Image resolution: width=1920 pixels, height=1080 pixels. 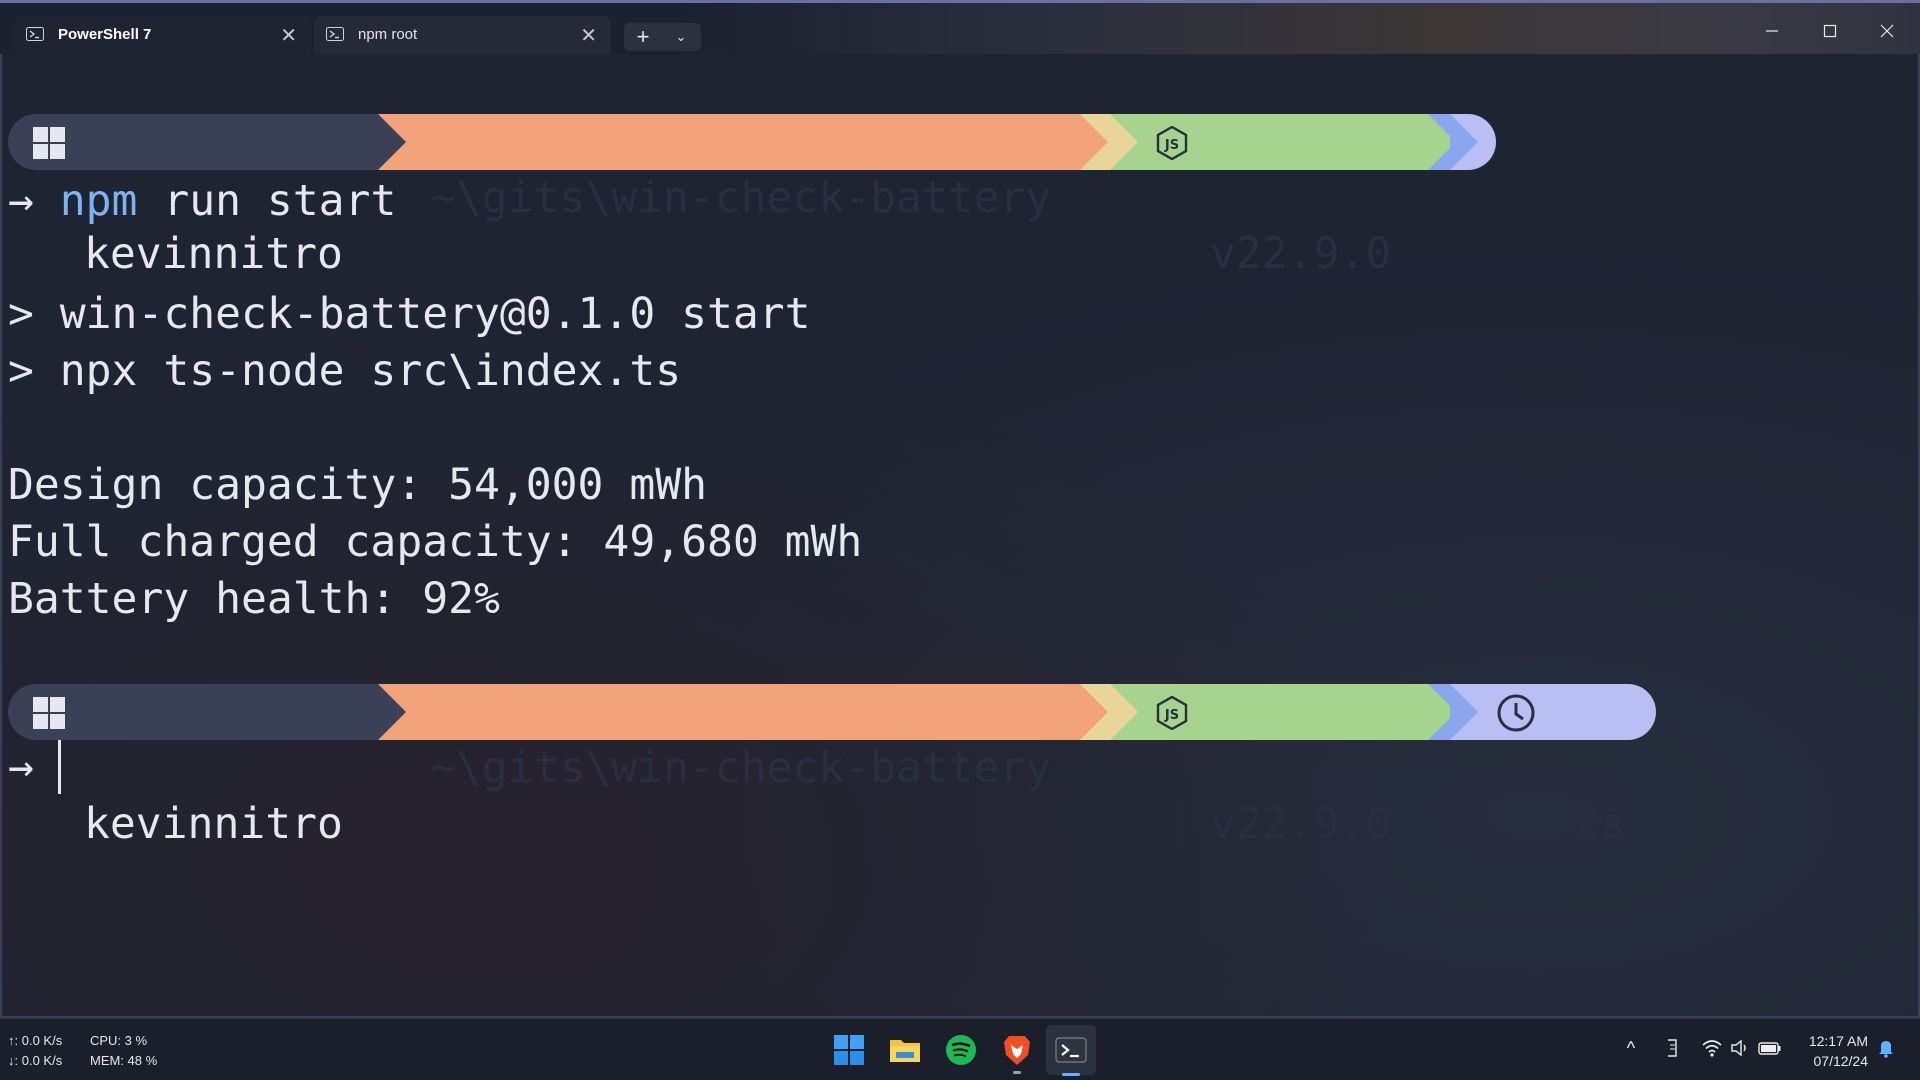 What do you see at coordinates (435, 542) in the screenshot?
I see `output-line: Full charged capacity: 49,680 mWh` at bounding box center [435, 542].